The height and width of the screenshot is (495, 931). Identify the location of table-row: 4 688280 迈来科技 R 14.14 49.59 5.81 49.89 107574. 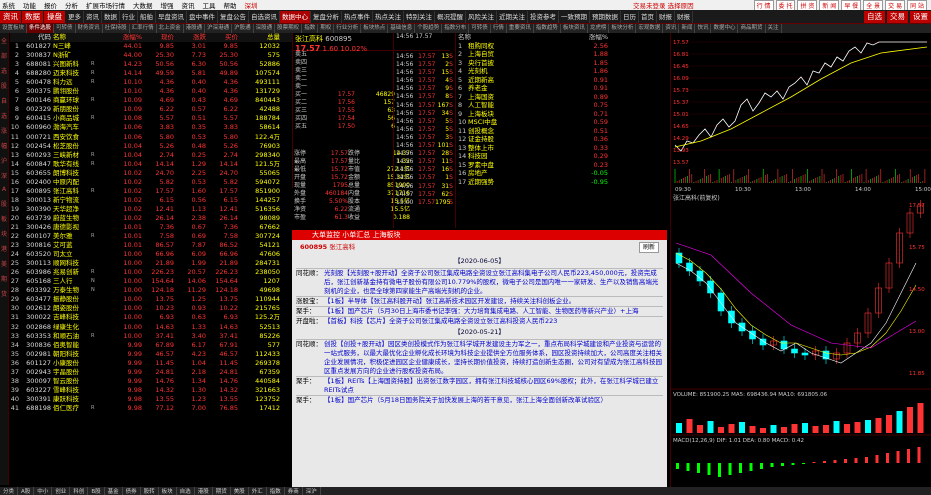
(151, 73).